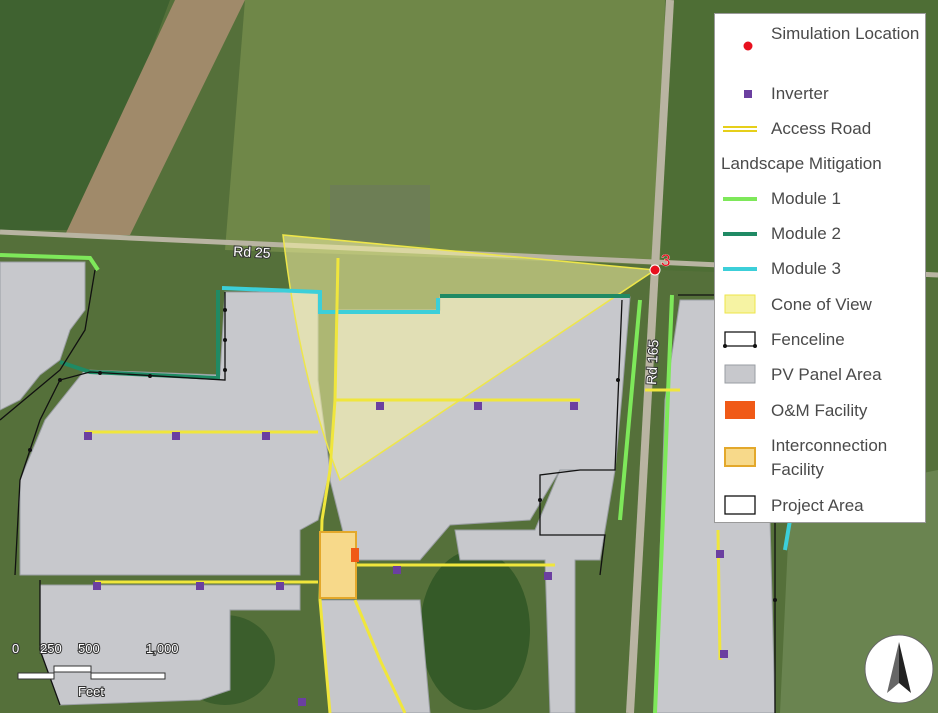 The width and height of the screenshot is (938, 713). Describe the element at coordinates (252, 252) in the screenshot. I see `road-label-rd-25: Rd 25` at that location.